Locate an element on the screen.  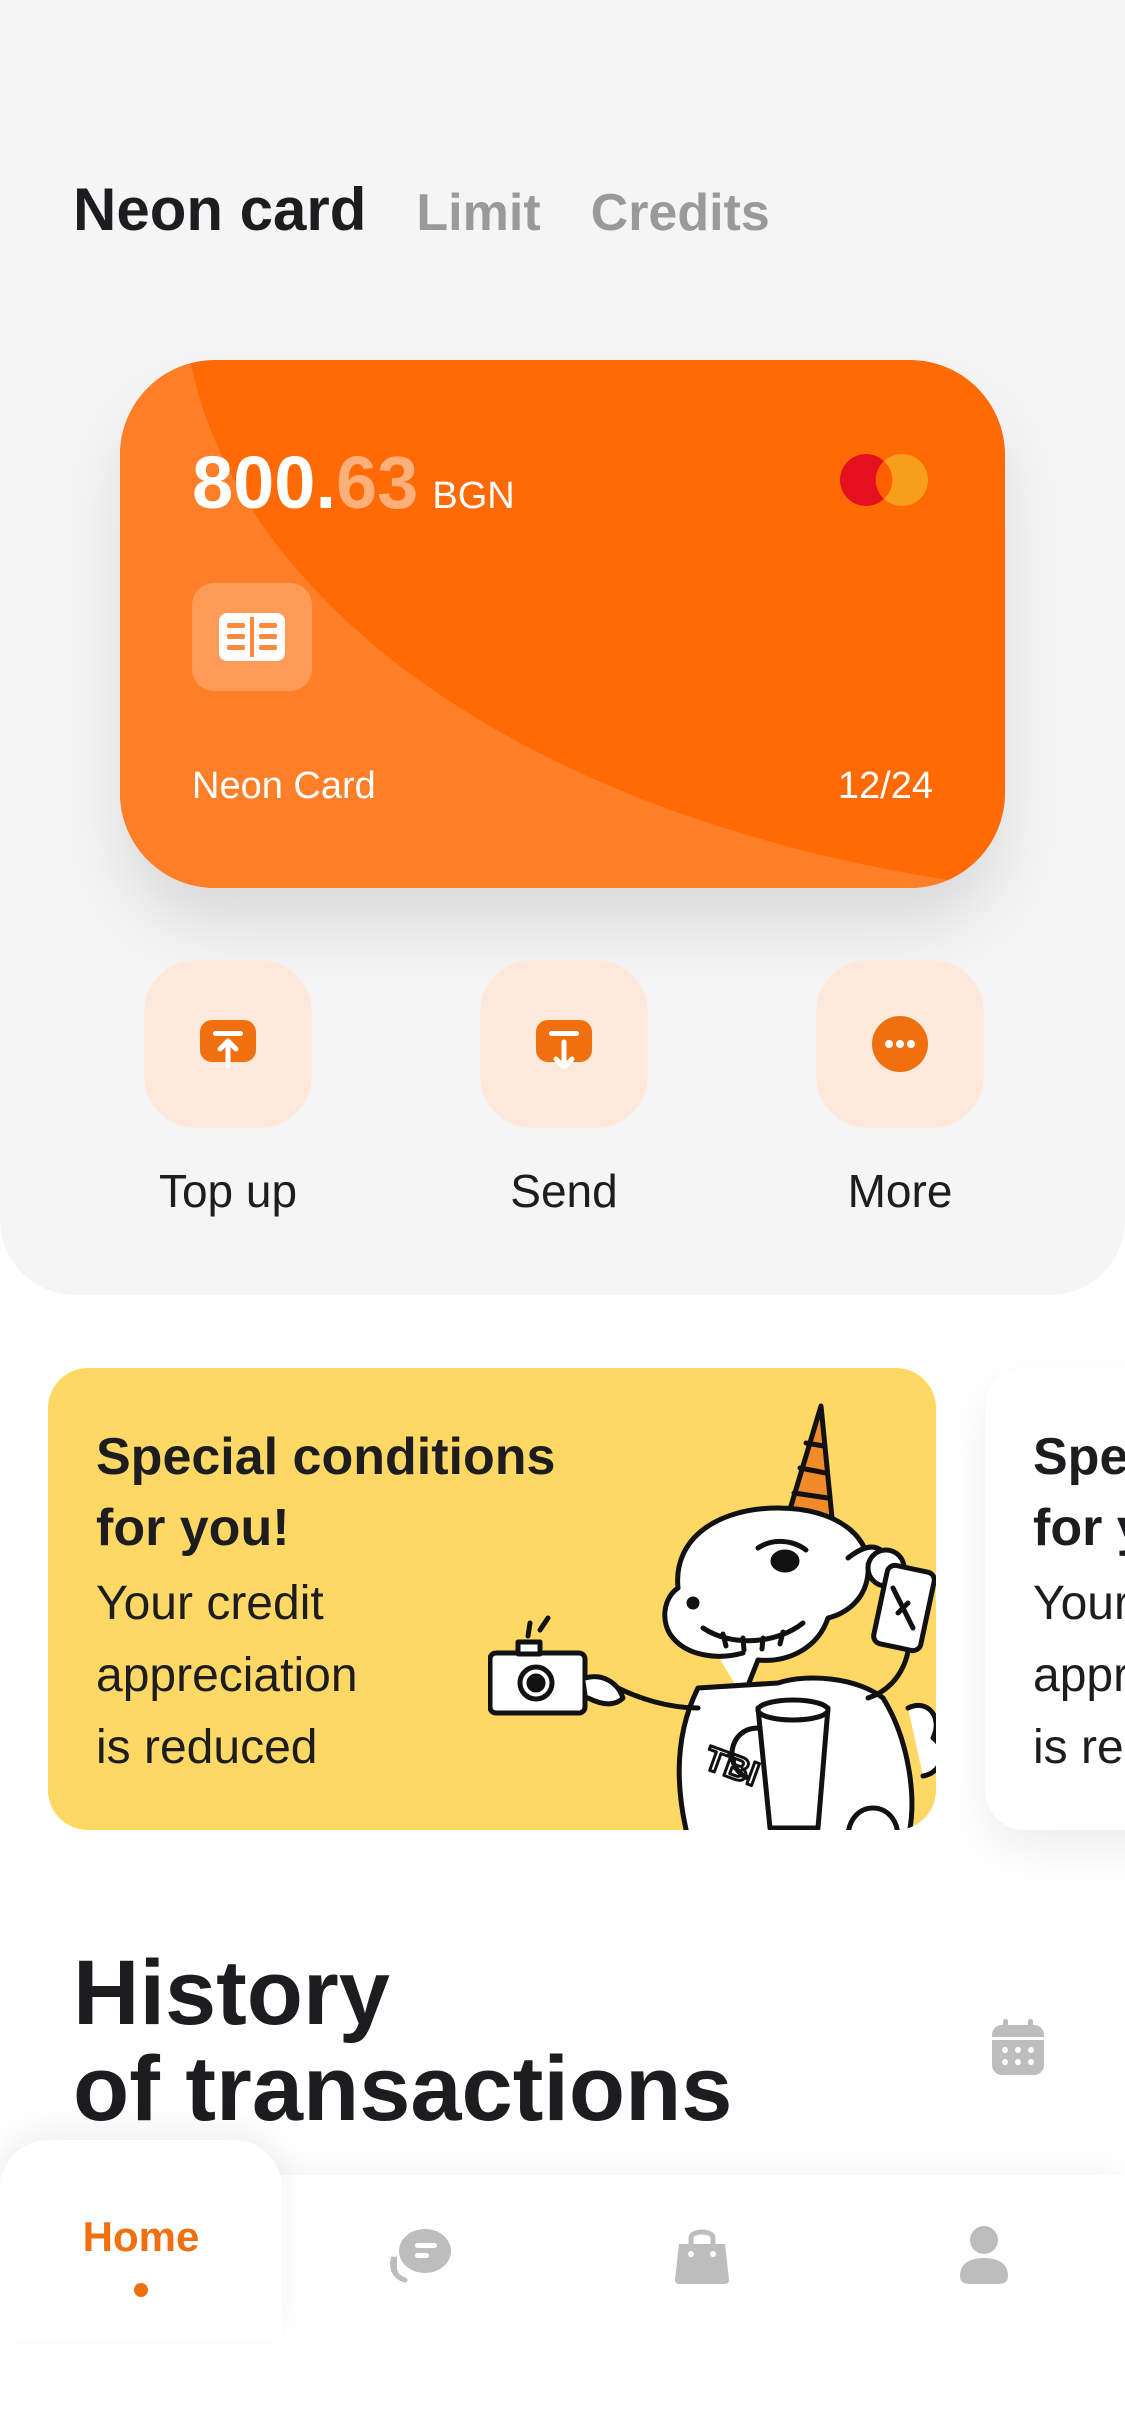
top-up-button is located at coordinates (228, 1044).